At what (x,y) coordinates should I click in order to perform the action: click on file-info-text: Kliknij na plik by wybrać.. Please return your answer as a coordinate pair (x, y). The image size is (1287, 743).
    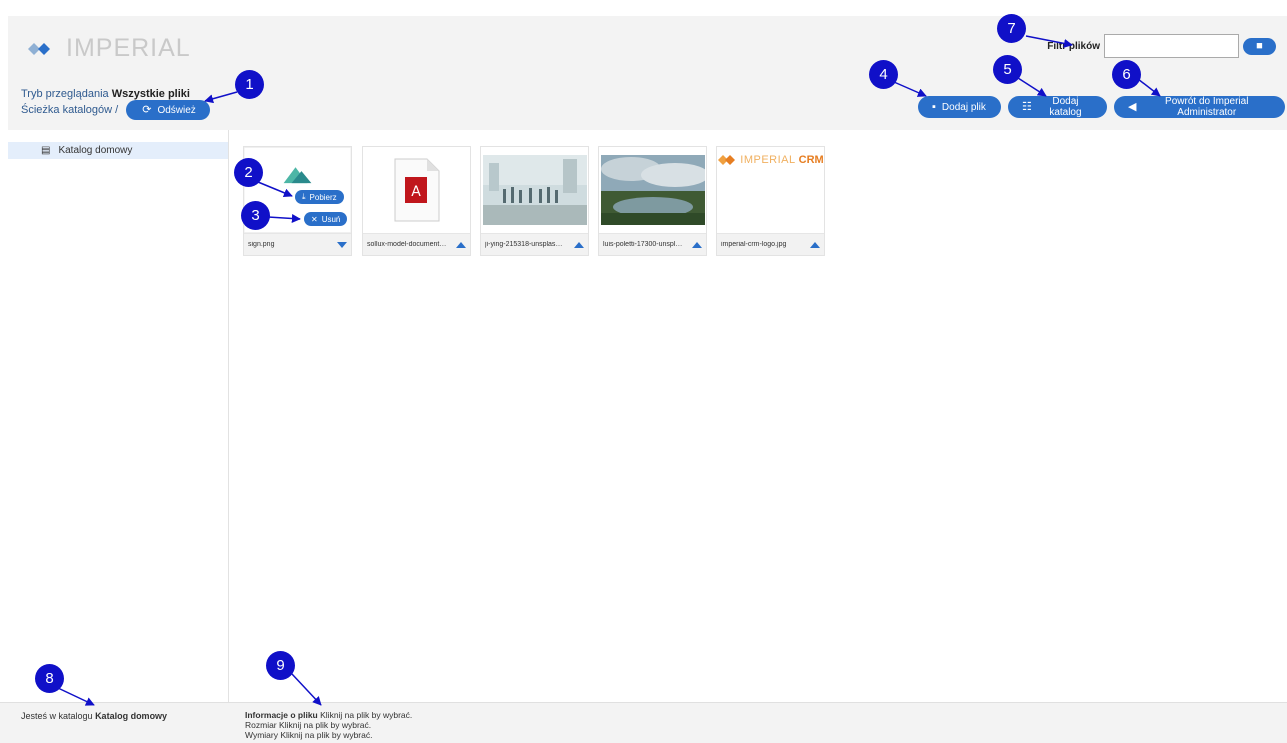
    Looking at the image, I should click on (366, 715).